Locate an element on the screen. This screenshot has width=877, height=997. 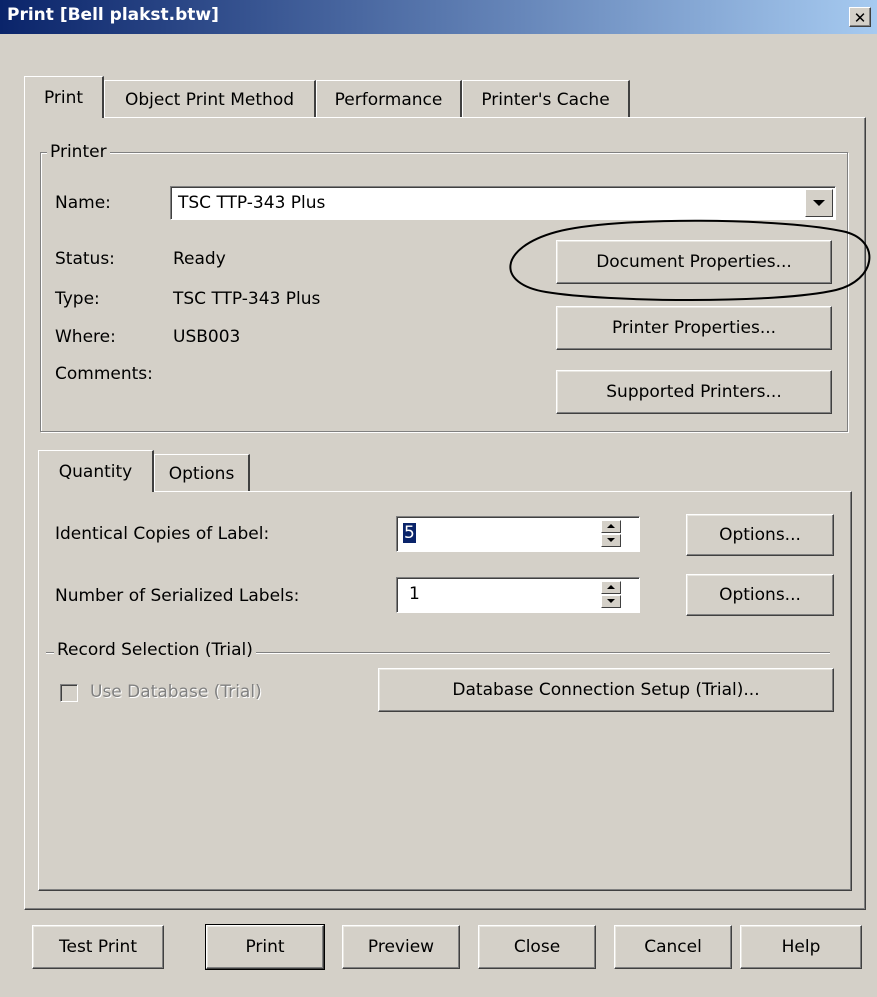
status-label: Status: is located at coordinates (85, 259).